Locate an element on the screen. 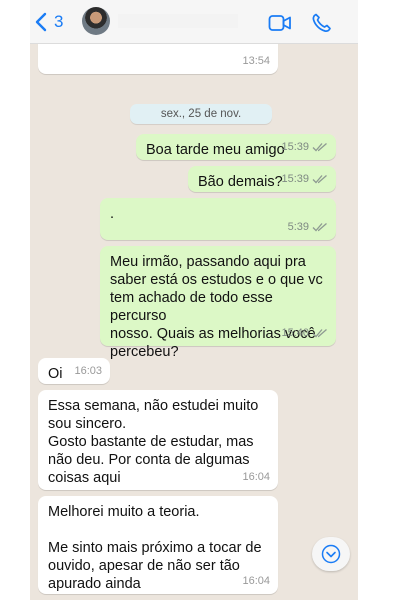 The image size is (400, 600). date-separator: sex., 25 de nov. is located at coordinates (201, 114).